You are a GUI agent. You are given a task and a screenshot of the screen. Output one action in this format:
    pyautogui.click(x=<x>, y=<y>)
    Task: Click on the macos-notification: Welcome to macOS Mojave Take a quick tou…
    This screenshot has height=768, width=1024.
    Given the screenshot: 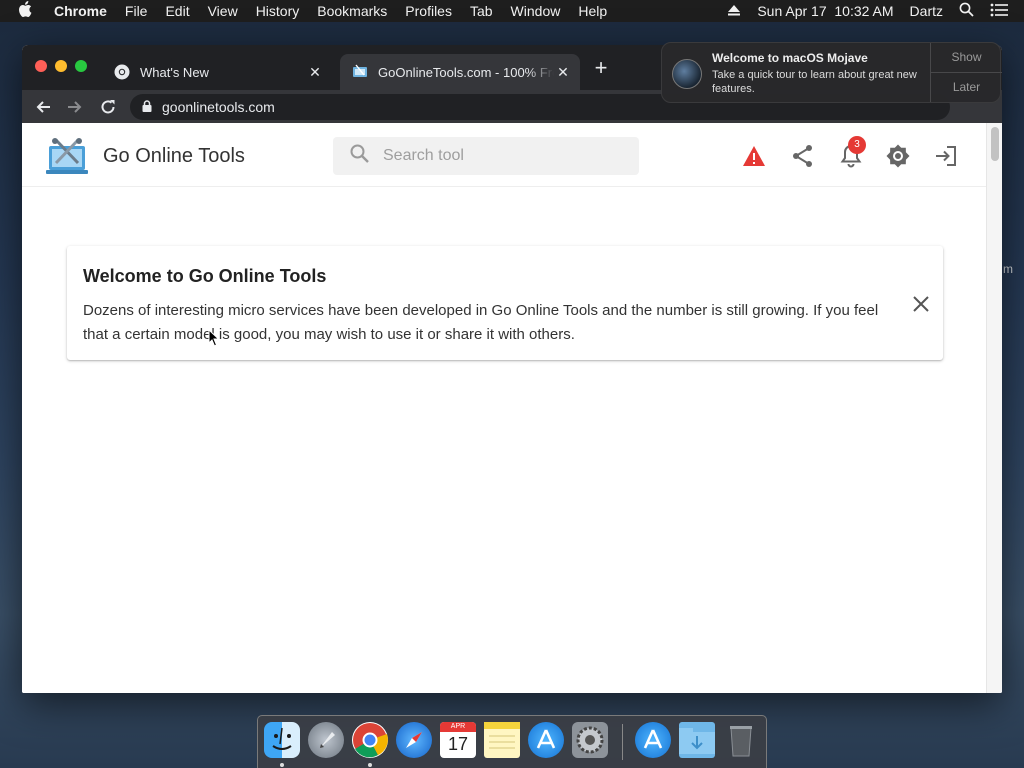 What is the action you would take?
    pyautogui.click(x=831, y=72)
    